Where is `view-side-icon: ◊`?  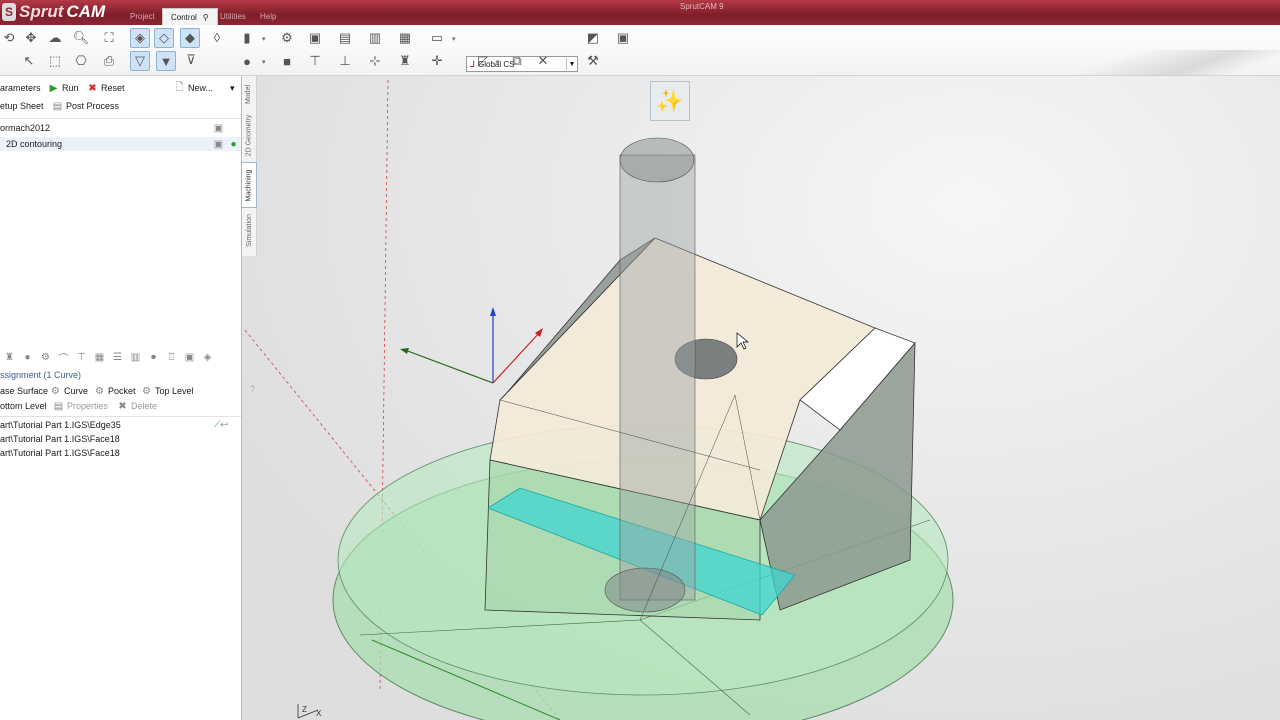
view-side-icon: ◊ is located at coordinates (217, 37).